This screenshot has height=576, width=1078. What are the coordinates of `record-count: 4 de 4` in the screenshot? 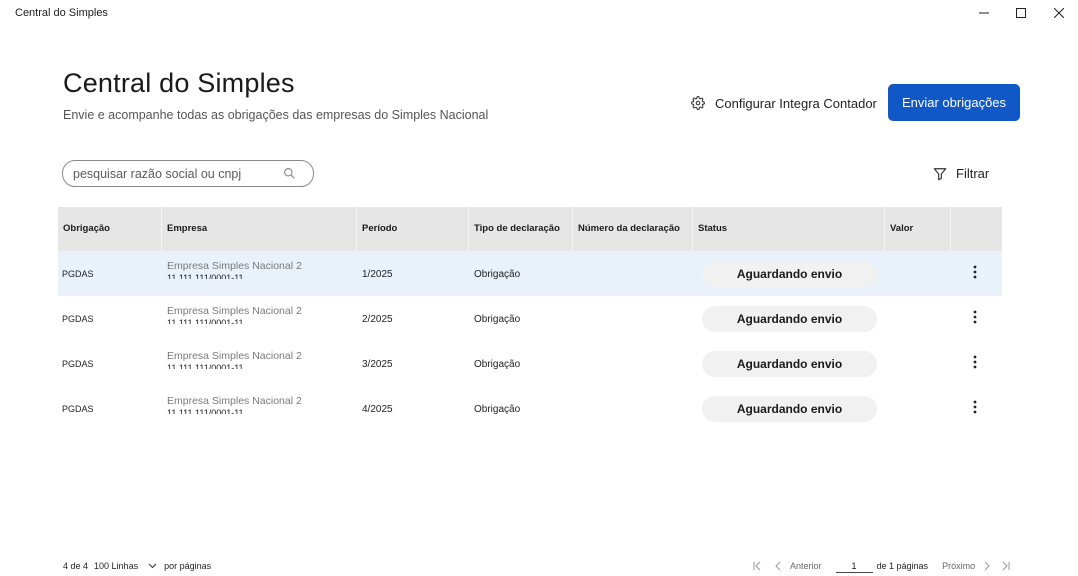 It's located at (76, 566).